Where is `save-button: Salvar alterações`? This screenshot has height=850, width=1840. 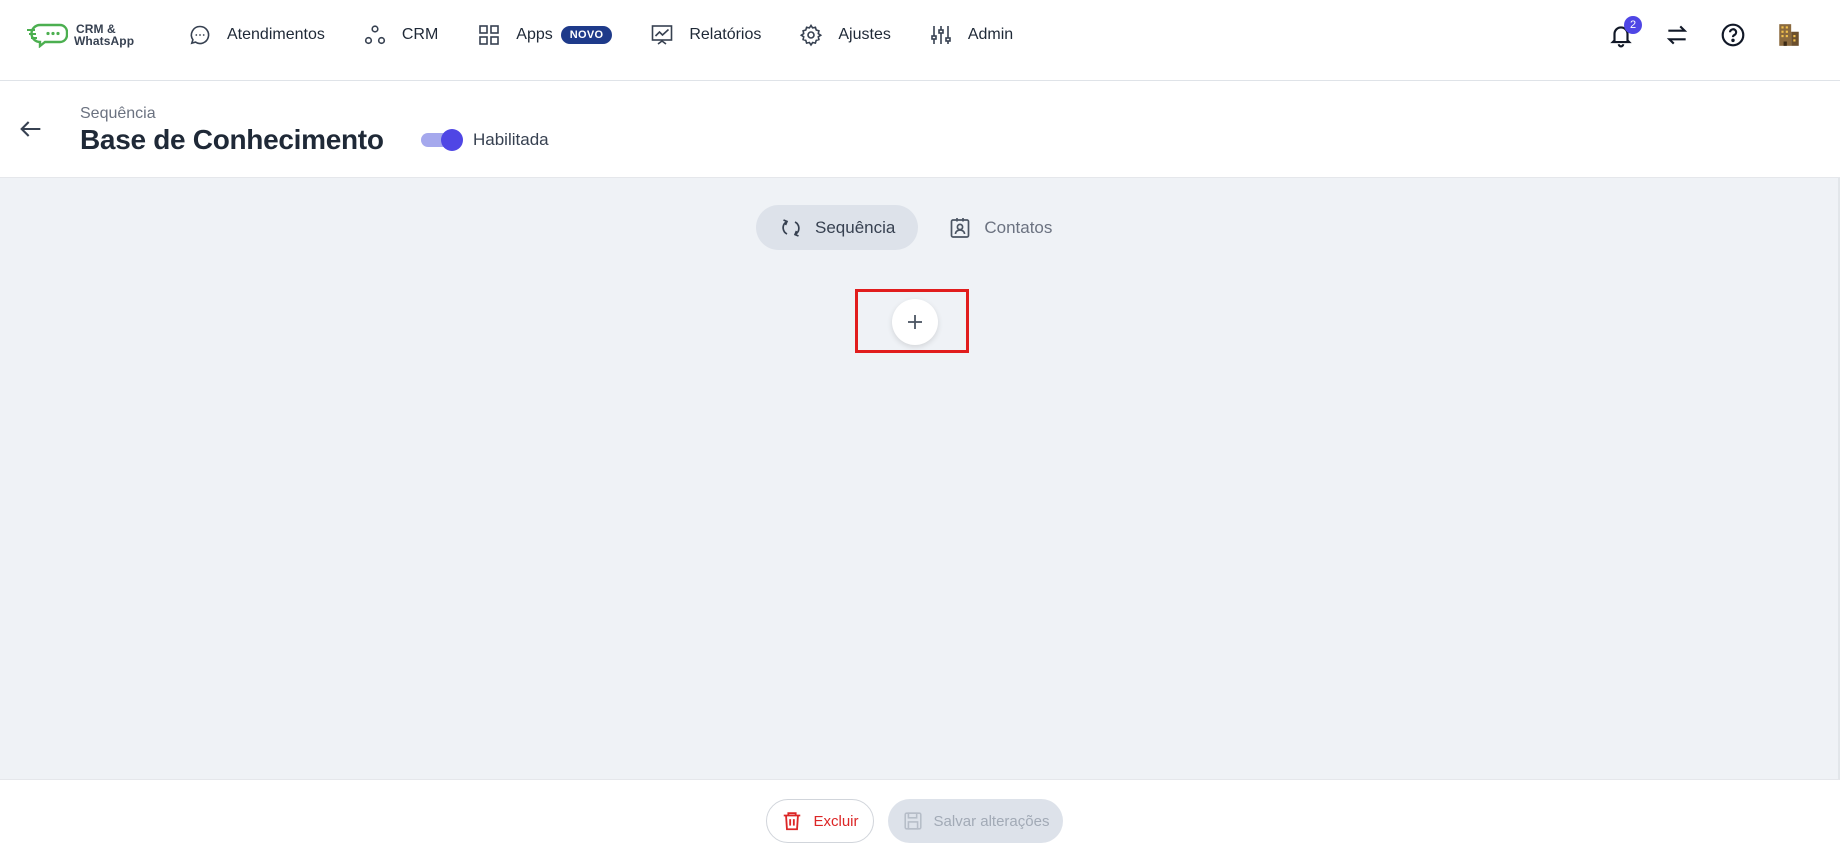
save-button: Salvar alterações is located at coordinates (975, 821).